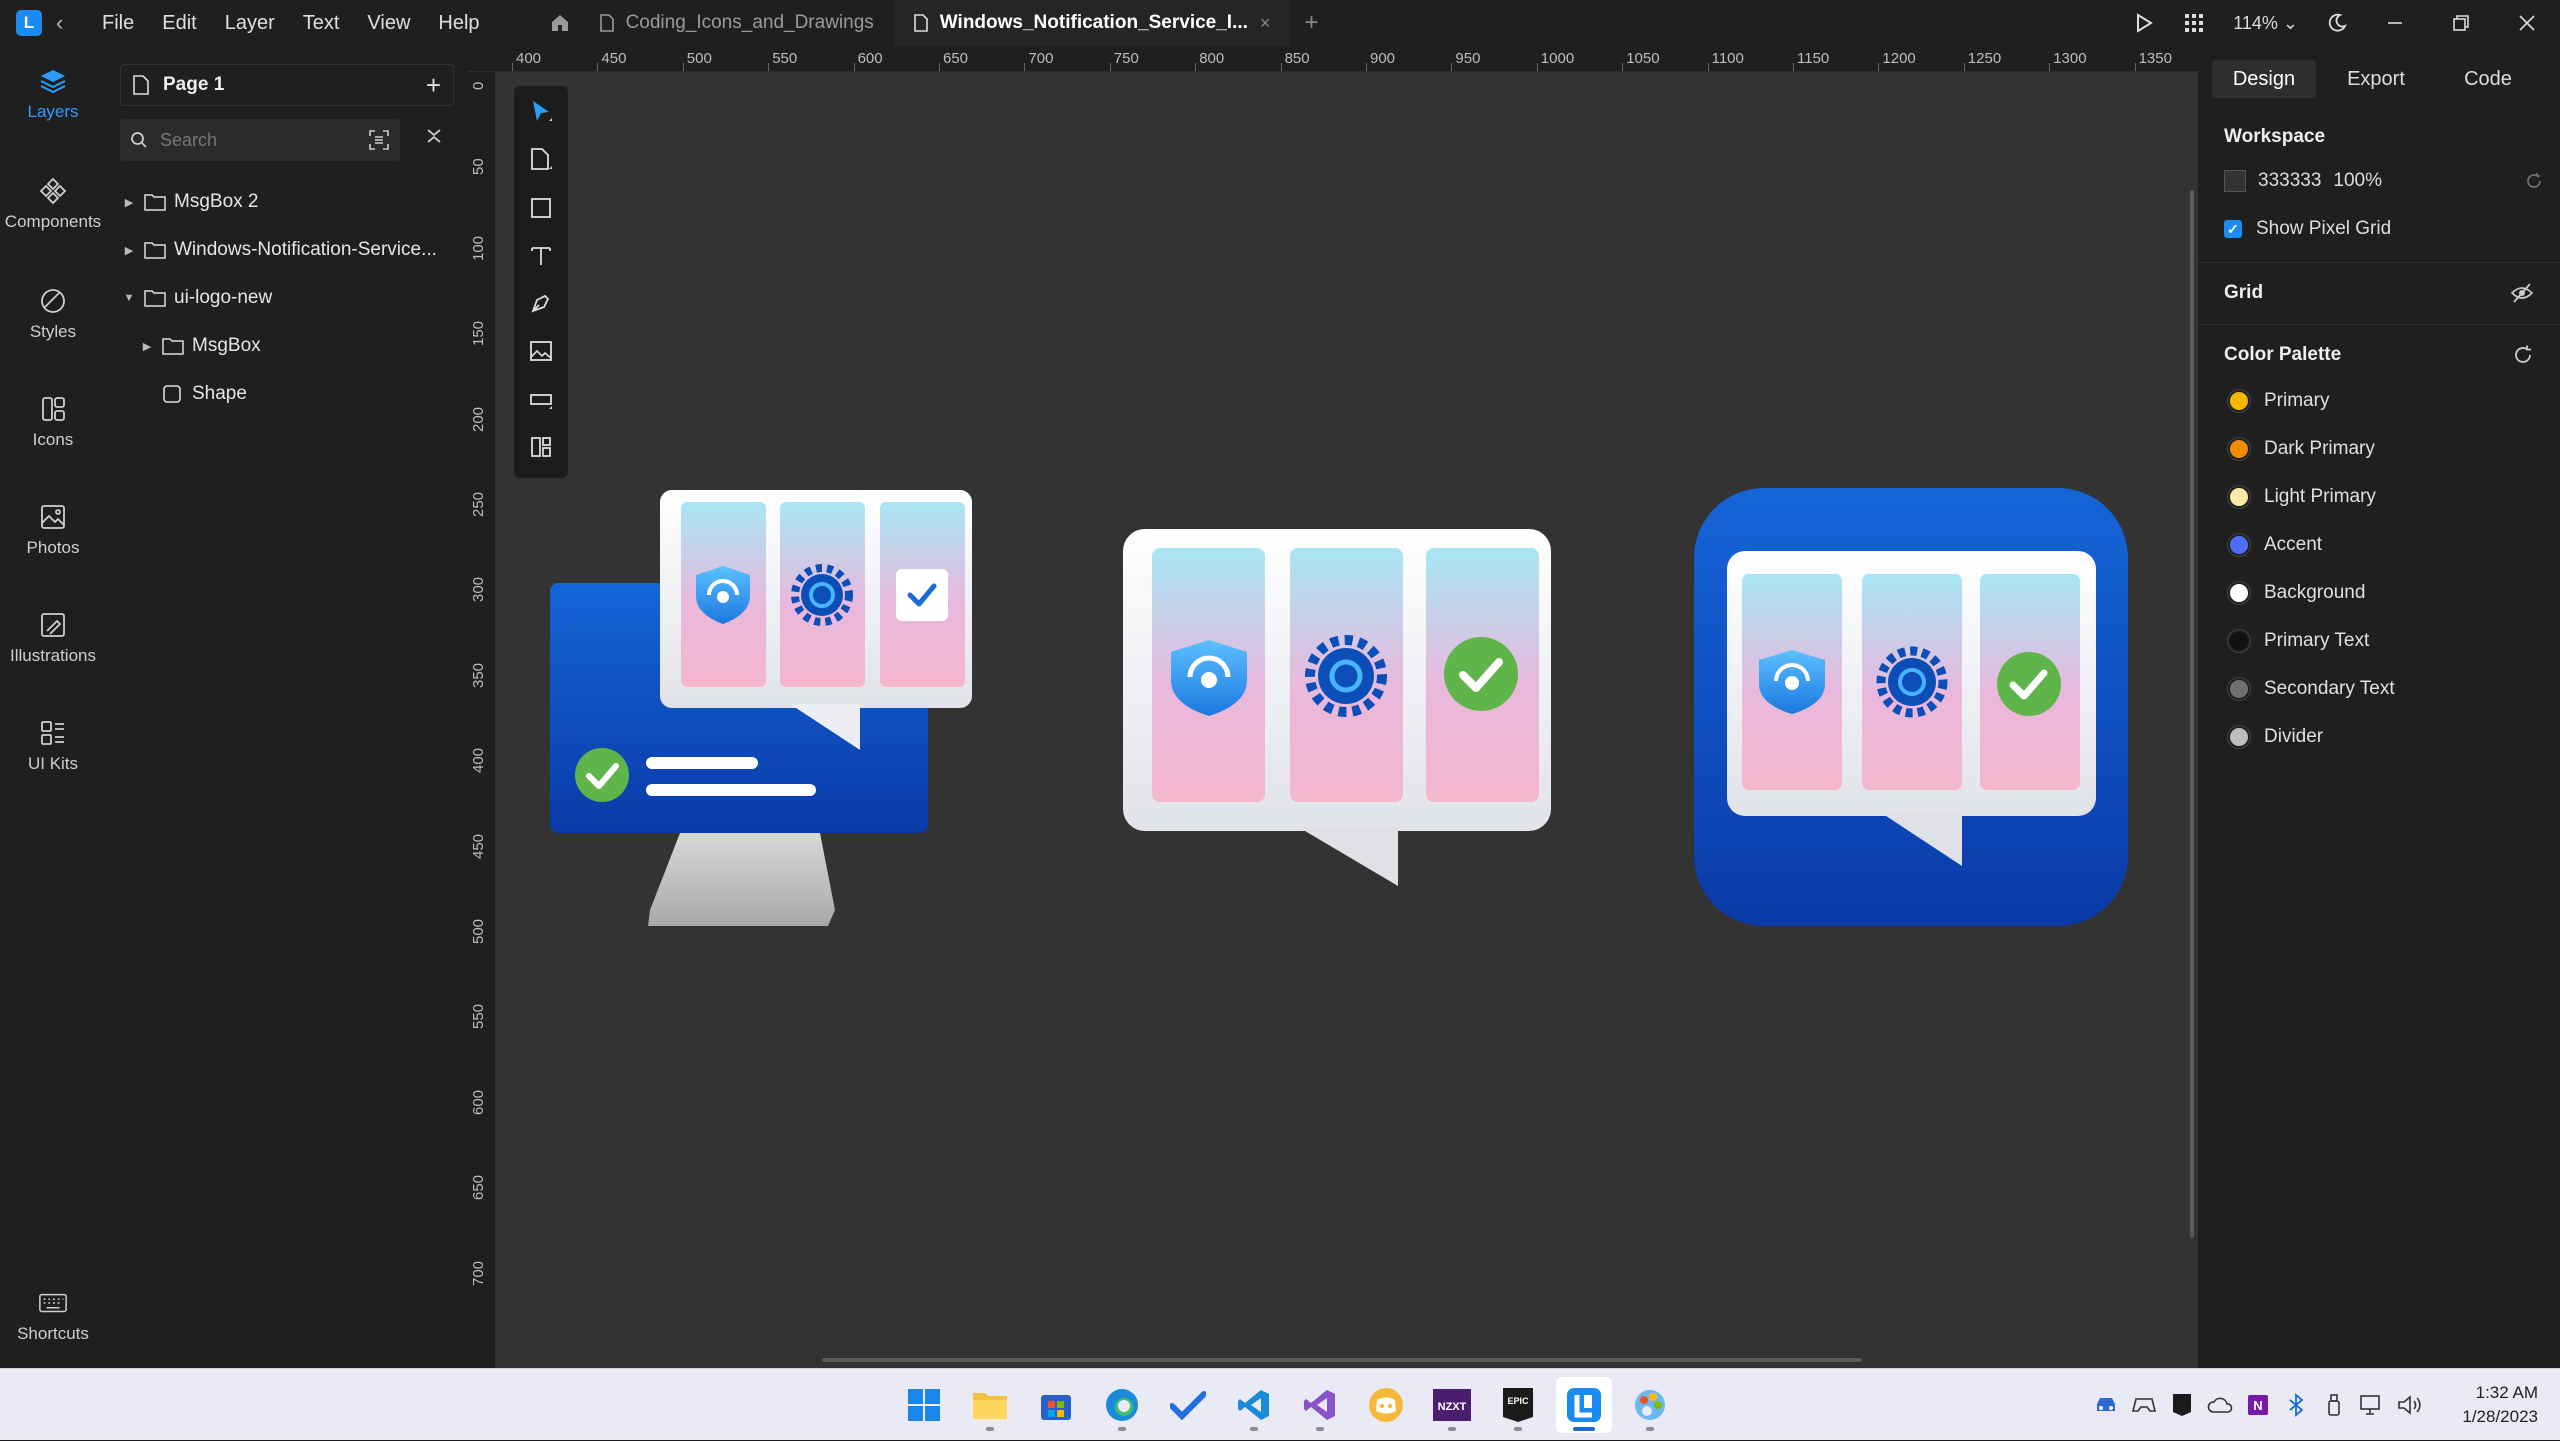 This screenshot has width=2560, height=1441. What do you see at coordinates (541, 256) in the screenshot?
I see `text-tool-icon` at bounding box center [541, 256].